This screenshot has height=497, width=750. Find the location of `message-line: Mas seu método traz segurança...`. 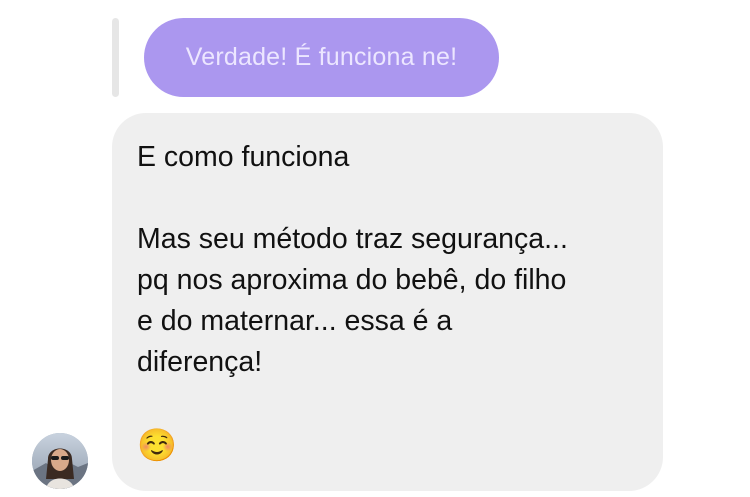

message-line: Mas seu método traz segurança... is located at coordinates (352, 239).